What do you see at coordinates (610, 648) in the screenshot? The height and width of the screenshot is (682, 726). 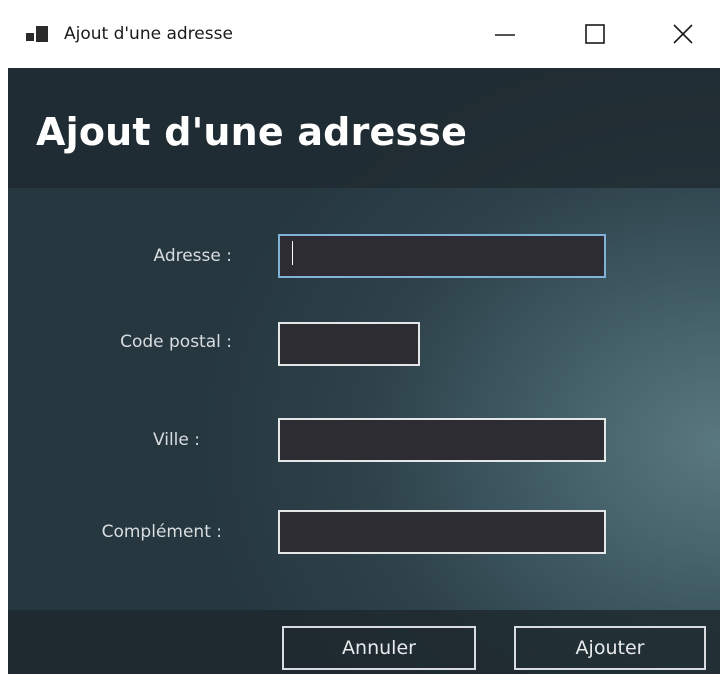 I see `add-button: Ajouter` at bounding box center [610, 648].